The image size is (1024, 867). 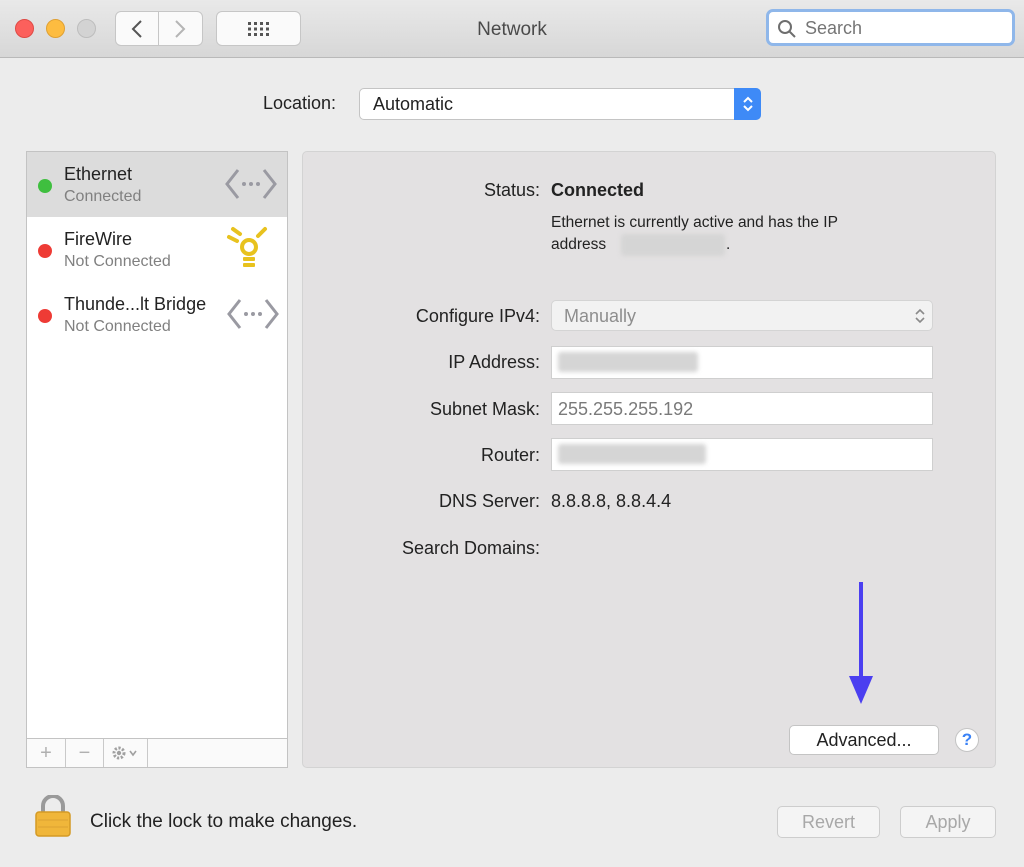 I want to click on period: ., so click(x=728, y=244).